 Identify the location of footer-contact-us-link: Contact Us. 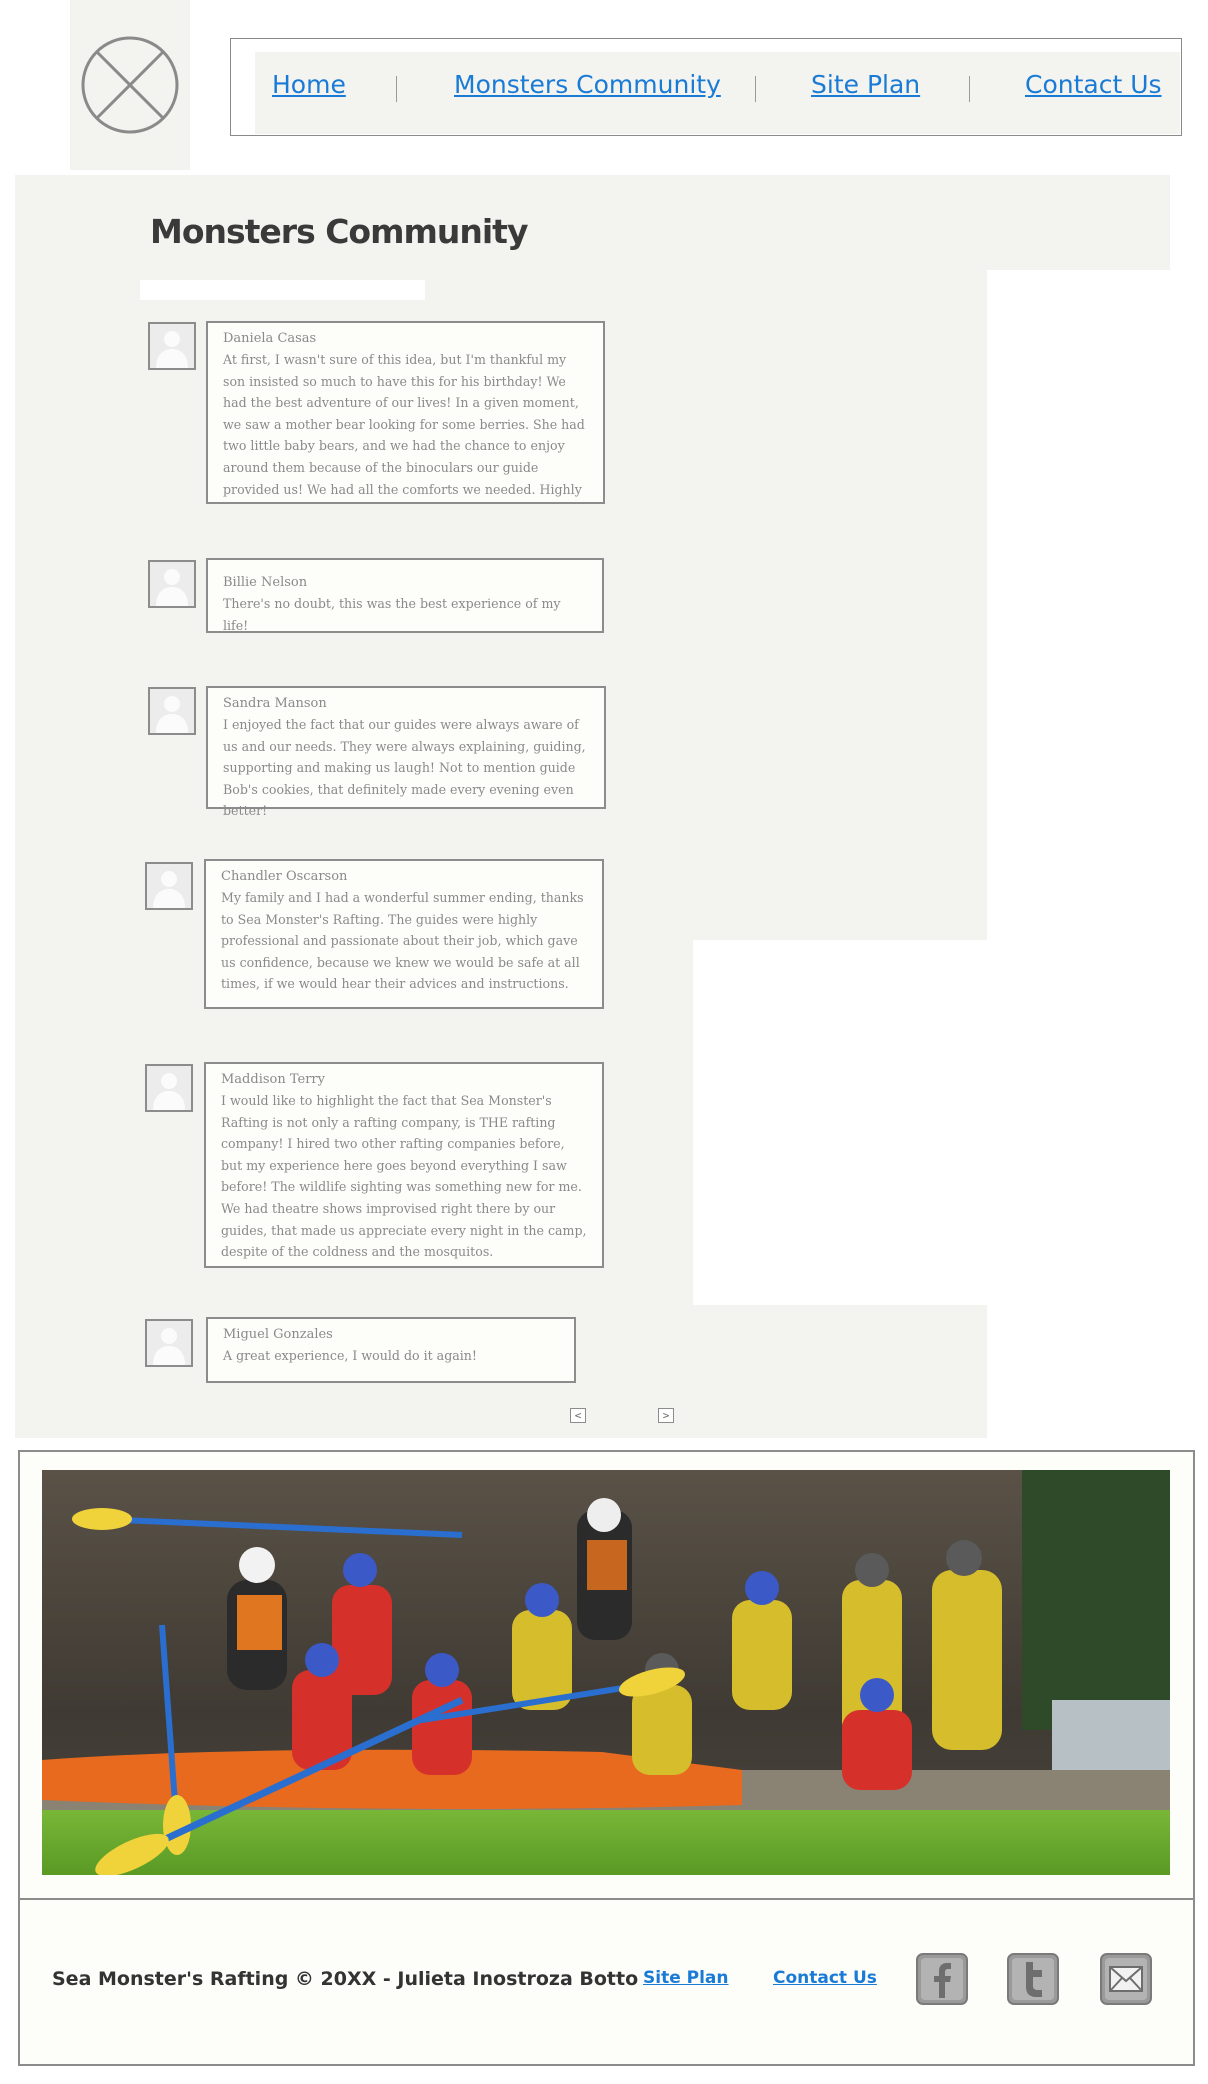
(825, 1978).